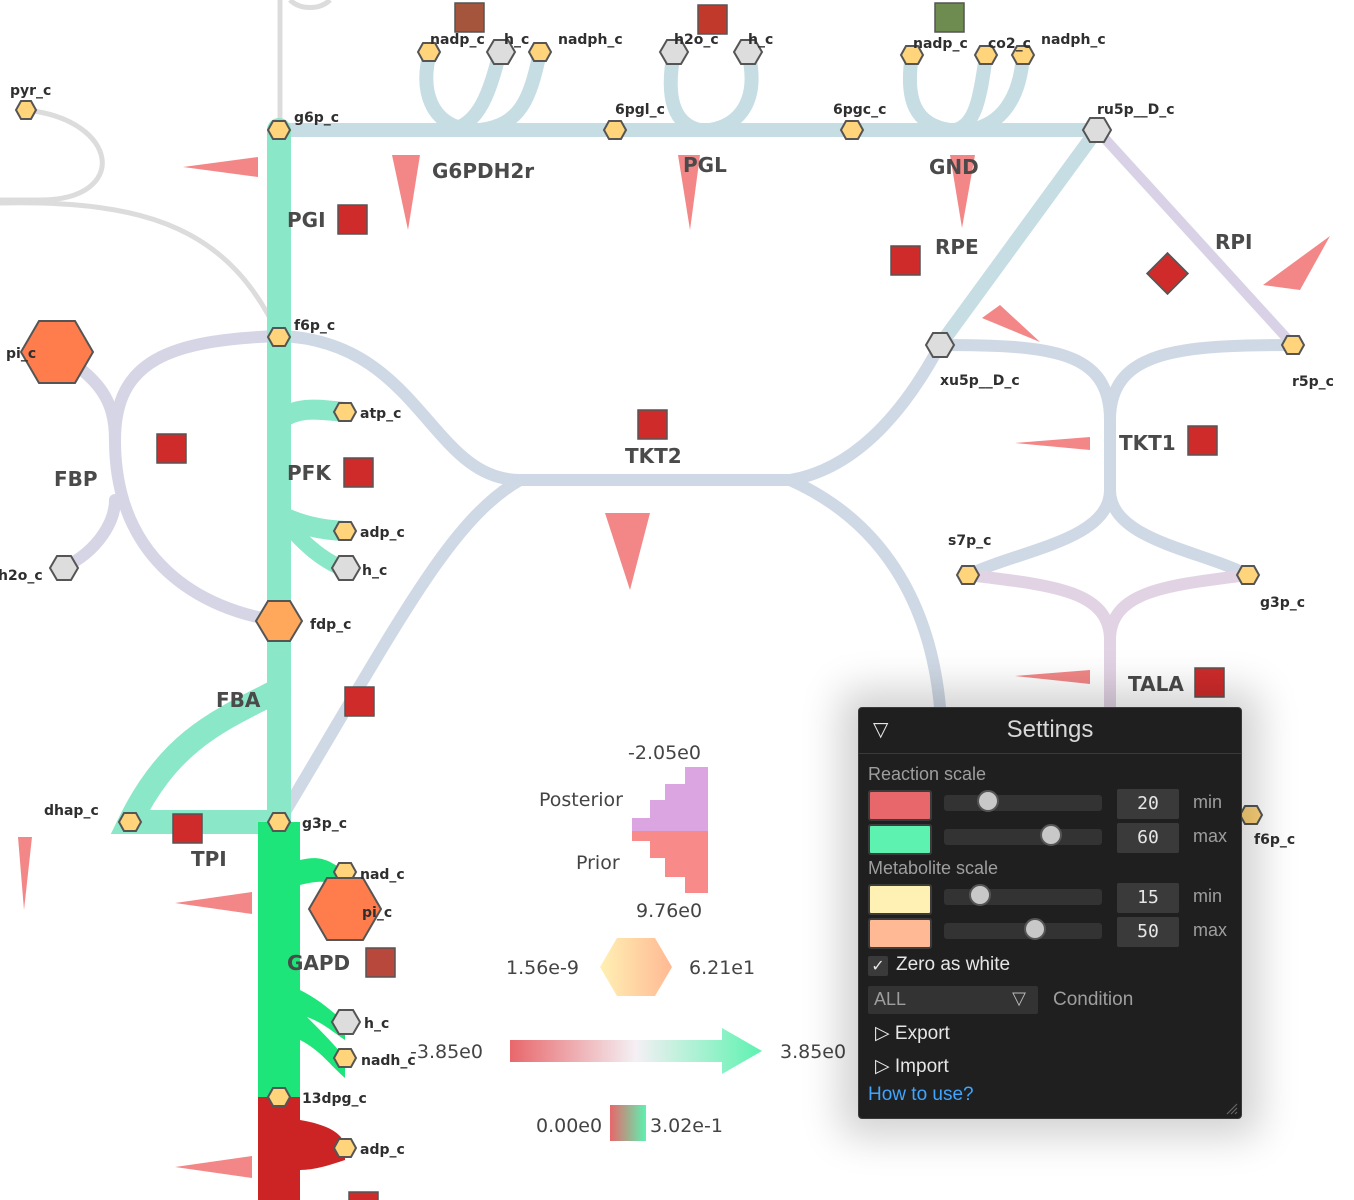  Describe the element at coordinates (1093, 999) in the screenshot. I see `condition-label: Condition` at that location.